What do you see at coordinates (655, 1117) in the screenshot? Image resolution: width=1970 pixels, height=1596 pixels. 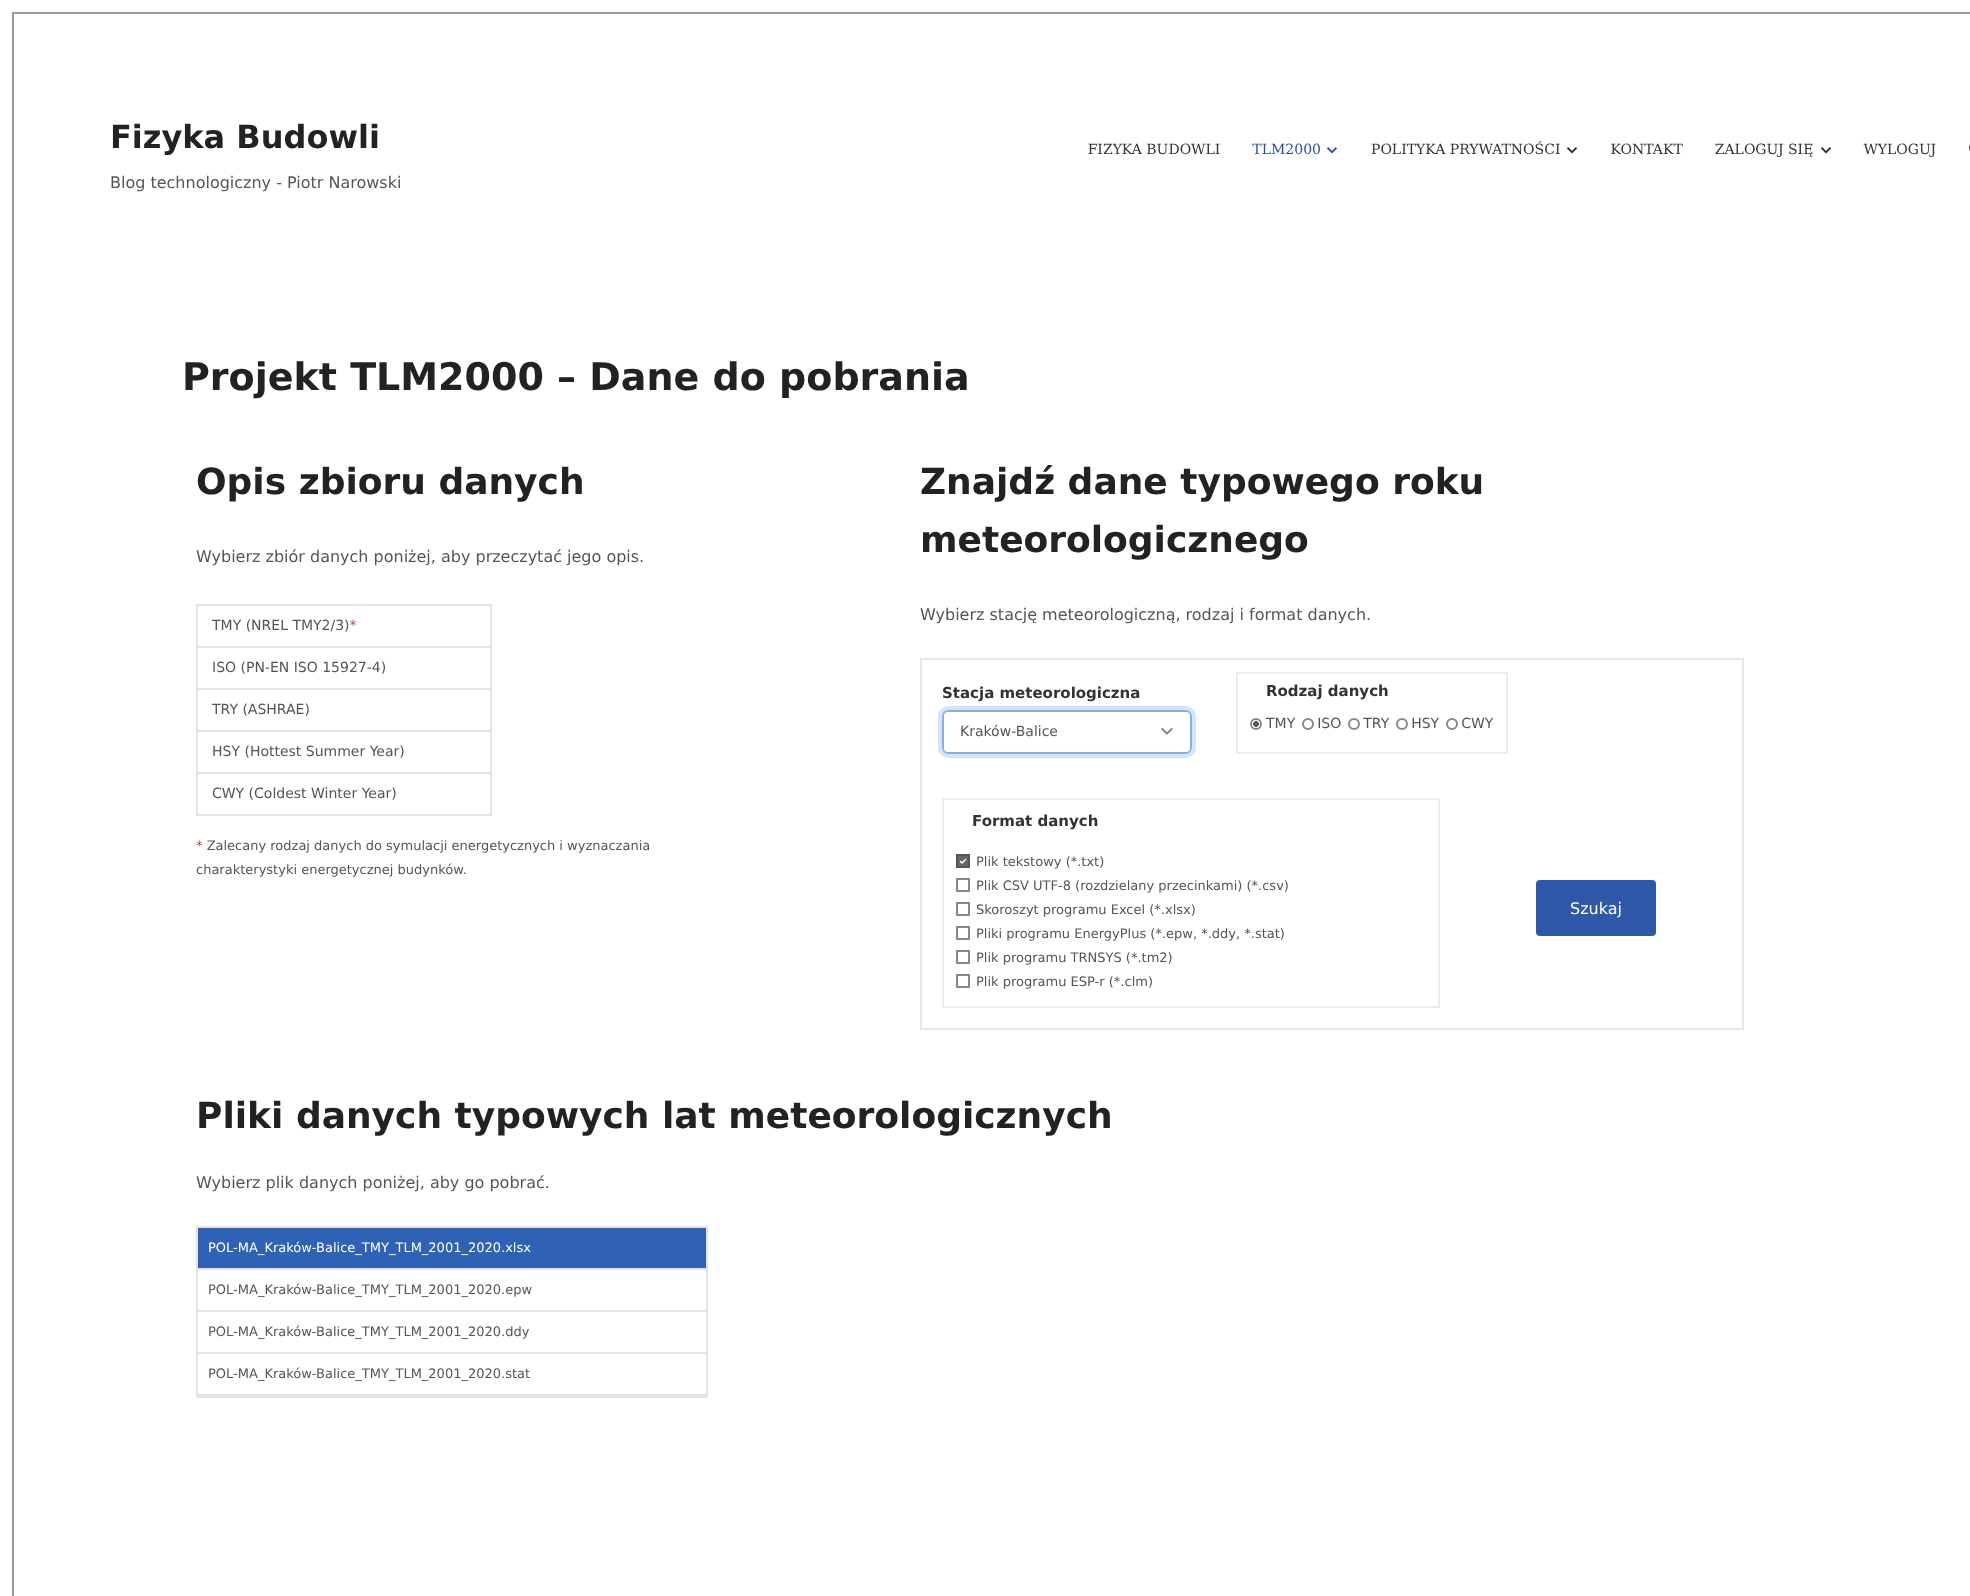 I see `section-heading: Pliki danych typowych lat meteorologicznych` at bounding box center [655, 1117].